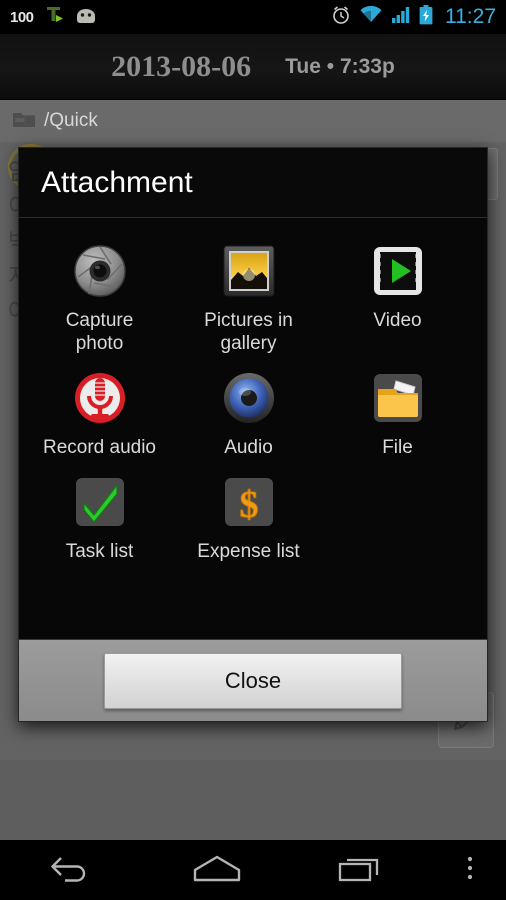 The height and width of the screenshot is (900, 506). What do you see at coordinates (99, 551) in the screenshot?
I see `attachment-option-label: Task list` at bounding box center [99, 551].